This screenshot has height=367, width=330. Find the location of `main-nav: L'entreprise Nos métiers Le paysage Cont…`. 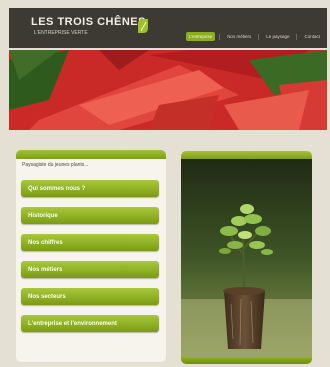

main-nav: L'entreprise Nos métiers Le paysage Cont… is located at coordinates (254, 36).